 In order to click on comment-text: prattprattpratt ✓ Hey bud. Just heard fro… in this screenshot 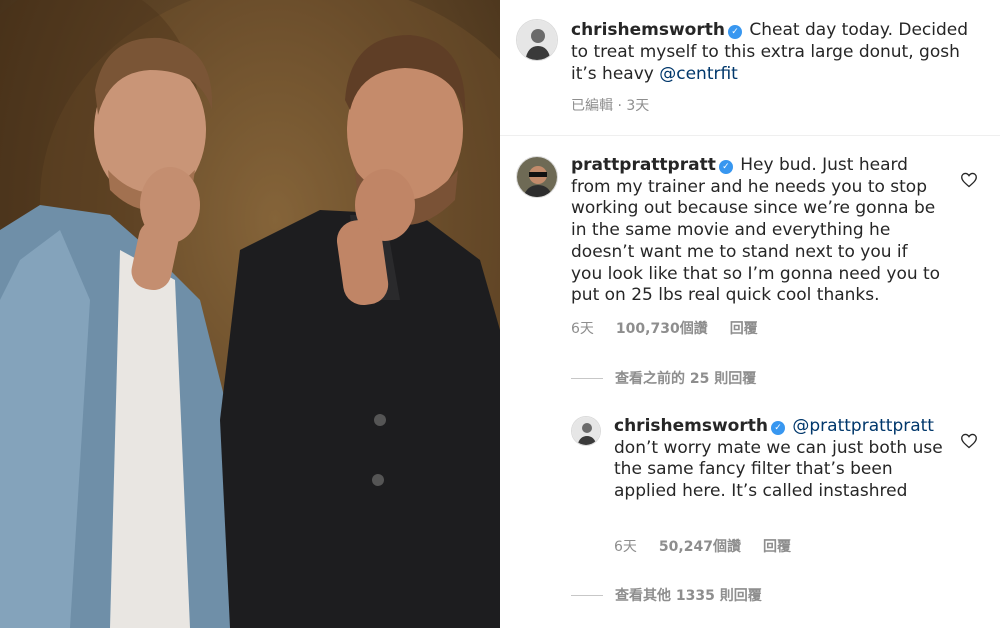, I will do `click(756, 231)`.